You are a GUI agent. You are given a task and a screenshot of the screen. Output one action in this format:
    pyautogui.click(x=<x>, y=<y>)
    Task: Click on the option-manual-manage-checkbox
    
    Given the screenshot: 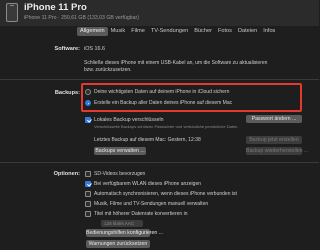 What is the action you would take?
    pyautogui.click(x=88, y=204)
    